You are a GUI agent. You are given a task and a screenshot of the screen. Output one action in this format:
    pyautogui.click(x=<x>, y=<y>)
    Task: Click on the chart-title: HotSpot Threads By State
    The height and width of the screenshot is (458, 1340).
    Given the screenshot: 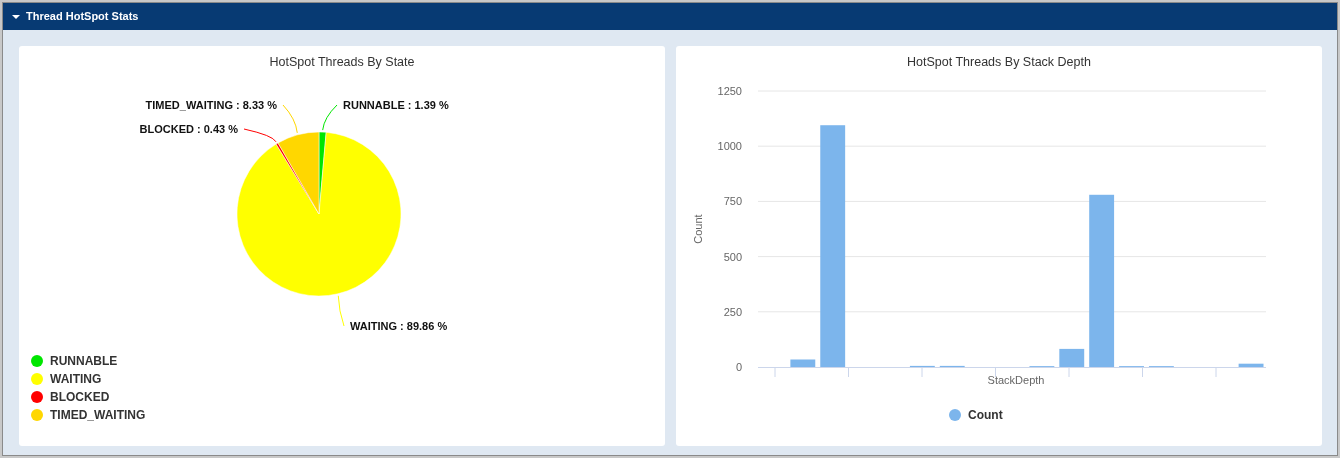 What is the action you would take?
    pyautogui.click(x=342, y=62)
    